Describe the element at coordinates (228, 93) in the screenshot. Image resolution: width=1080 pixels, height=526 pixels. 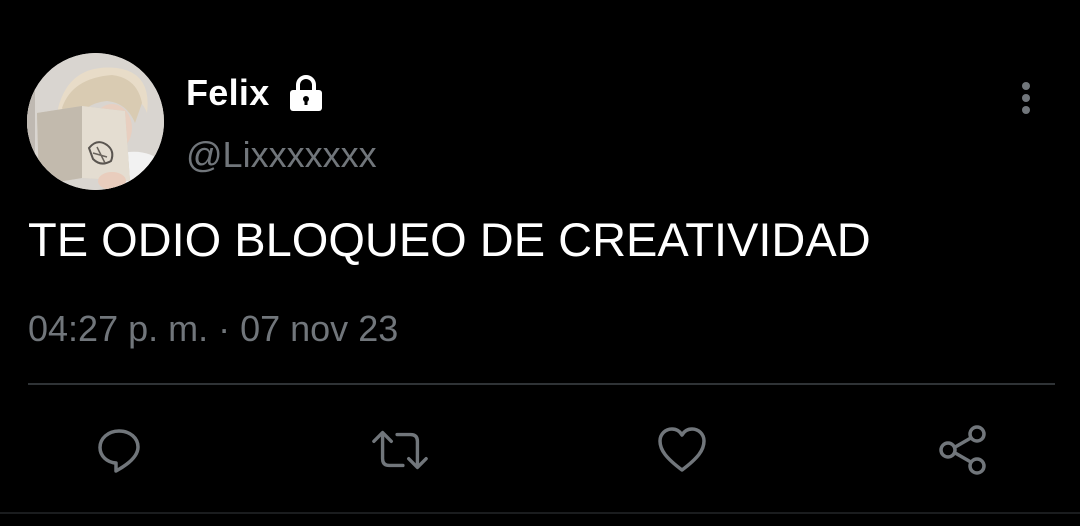
I see `display-name: Felix` at that location.